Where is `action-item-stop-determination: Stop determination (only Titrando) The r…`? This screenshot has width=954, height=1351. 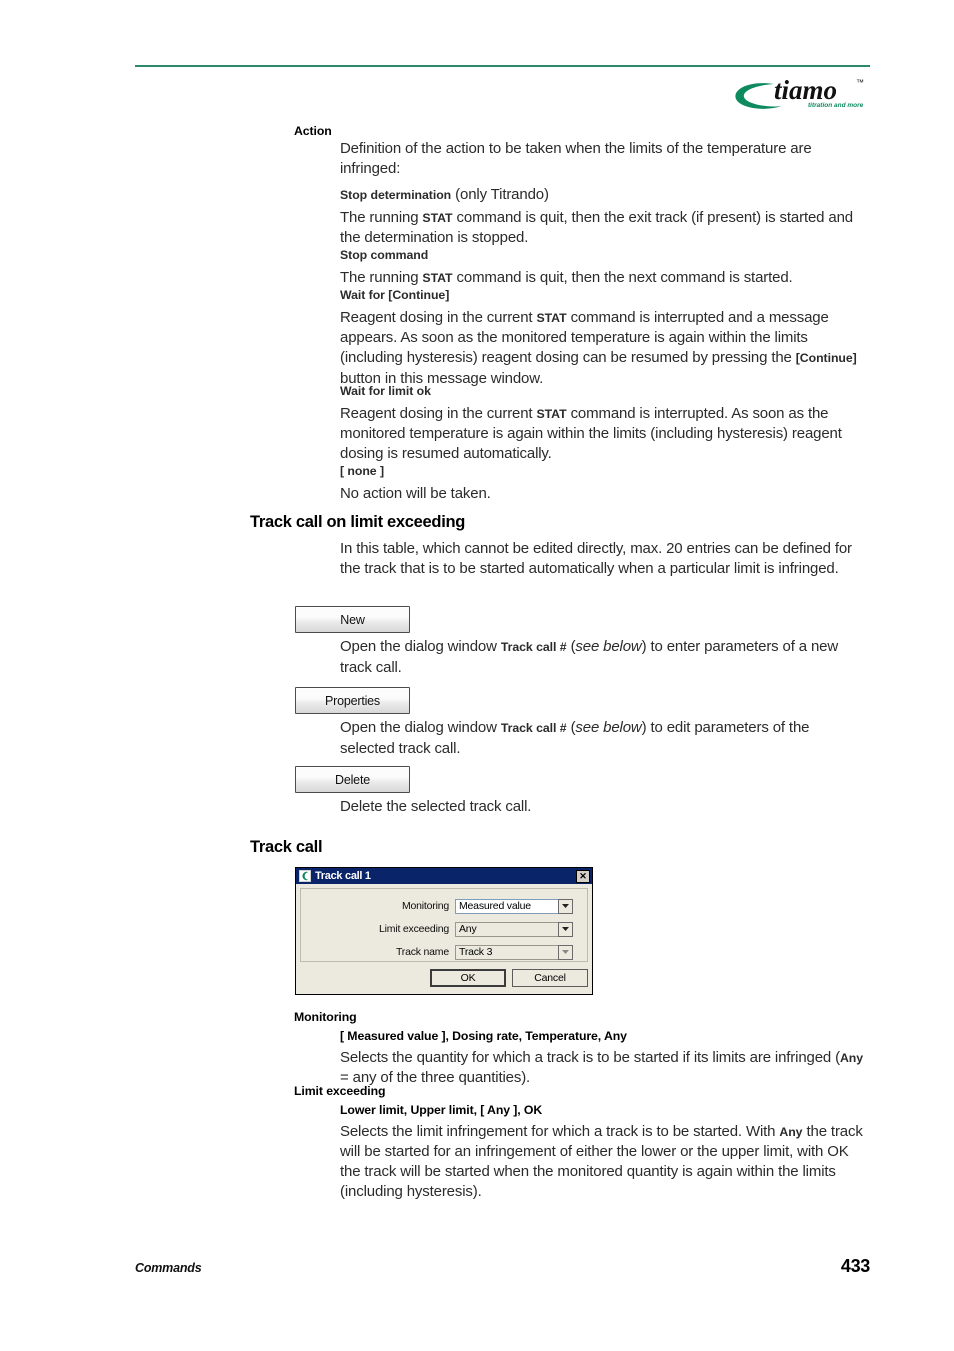 action-item-stop-determination: Stop determination (only Titrando) The r… is located at coordinates (606, 216).